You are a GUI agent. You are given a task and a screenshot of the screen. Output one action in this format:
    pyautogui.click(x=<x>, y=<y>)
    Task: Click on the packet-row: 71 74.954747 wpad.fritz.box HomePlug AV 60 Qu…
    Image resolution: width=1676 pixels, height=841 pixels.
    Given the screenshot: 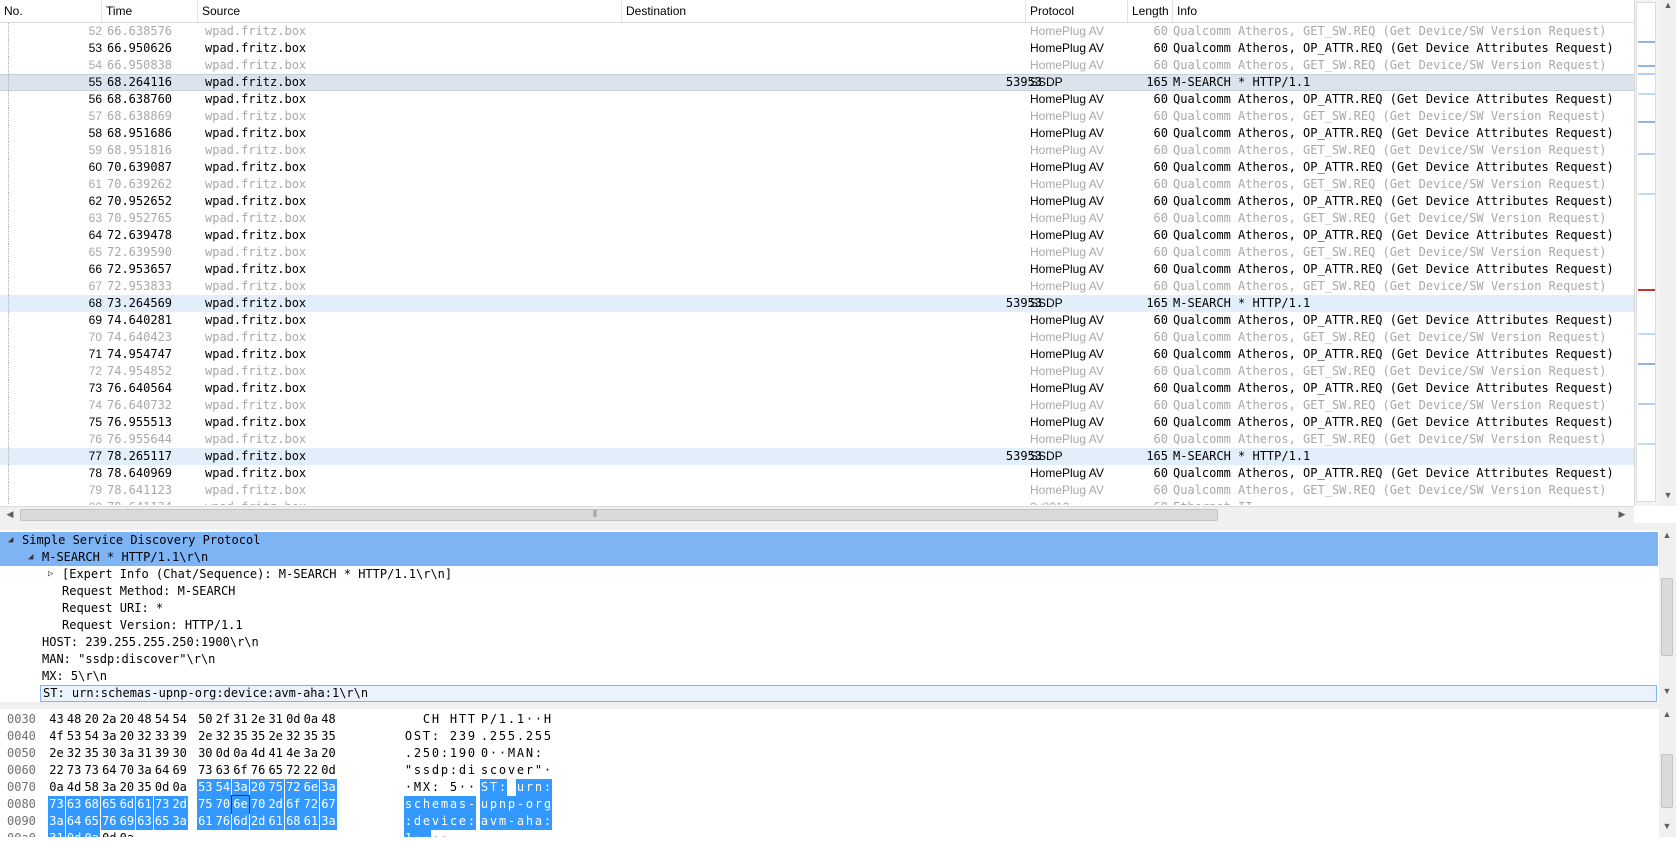 What is the action you would take?
    pyautogui.click(x=817, y=354)
    